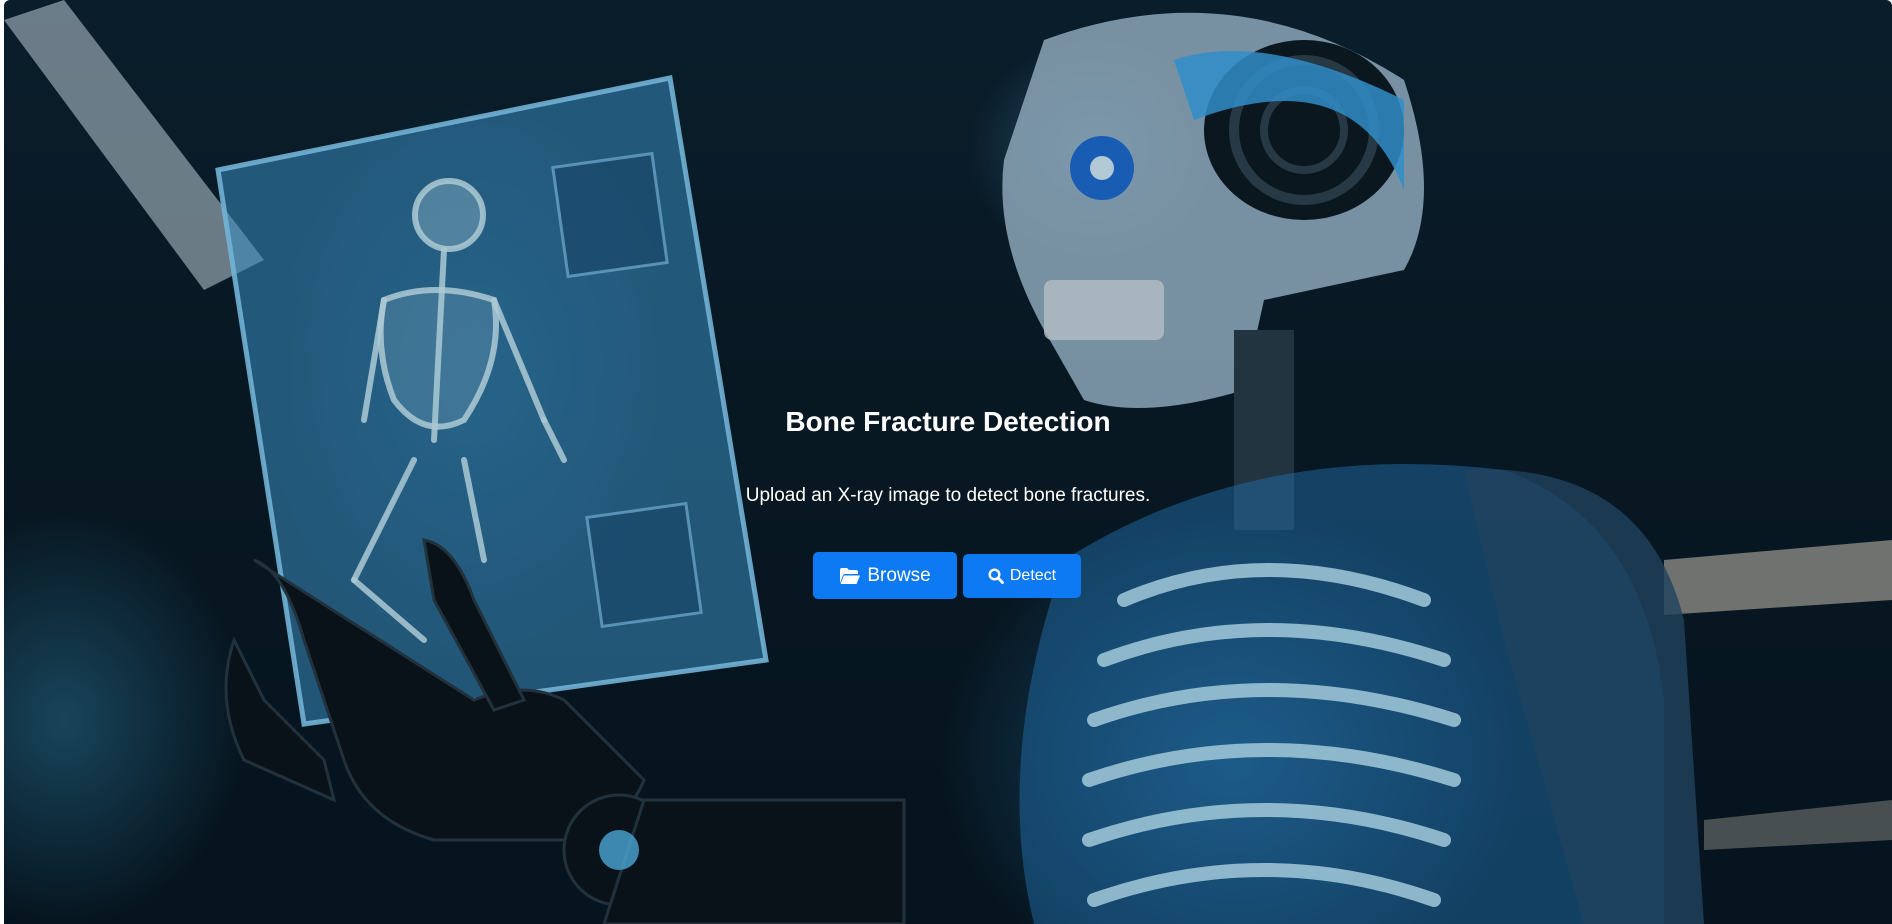  I want to click on detect-button: Detect, so click(1022, 575).